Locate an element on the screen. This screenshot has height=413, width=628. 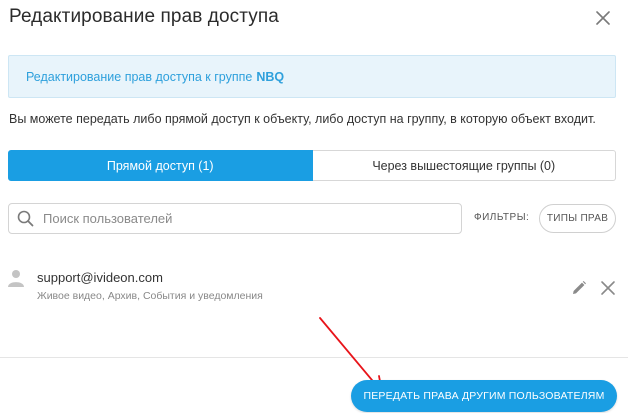
remove-user-button is located at coordinates (608, 288).